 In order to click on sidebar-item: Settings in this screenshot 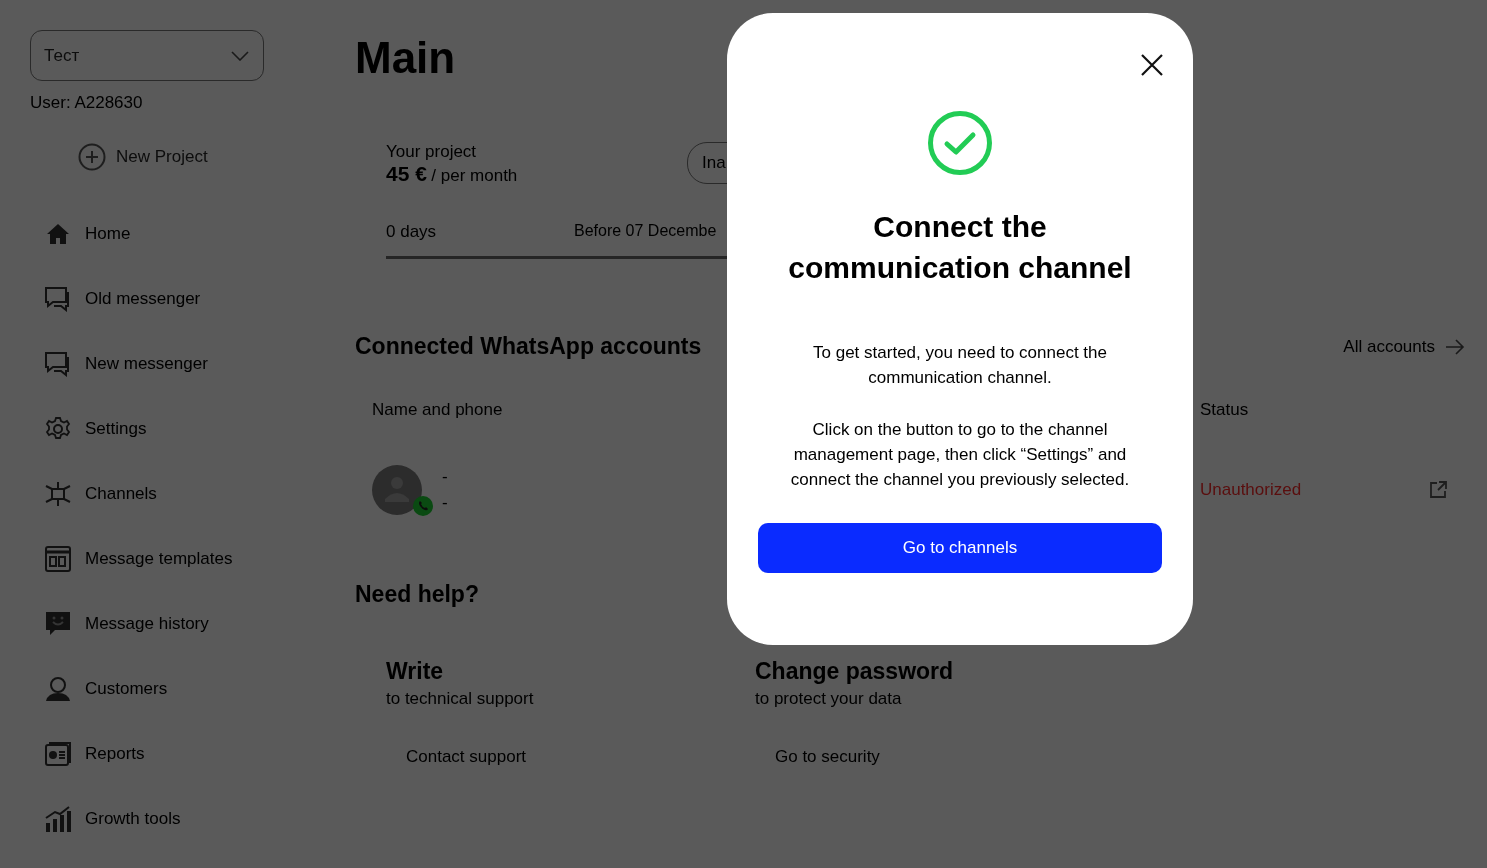, I will do `click(200, 429)`.